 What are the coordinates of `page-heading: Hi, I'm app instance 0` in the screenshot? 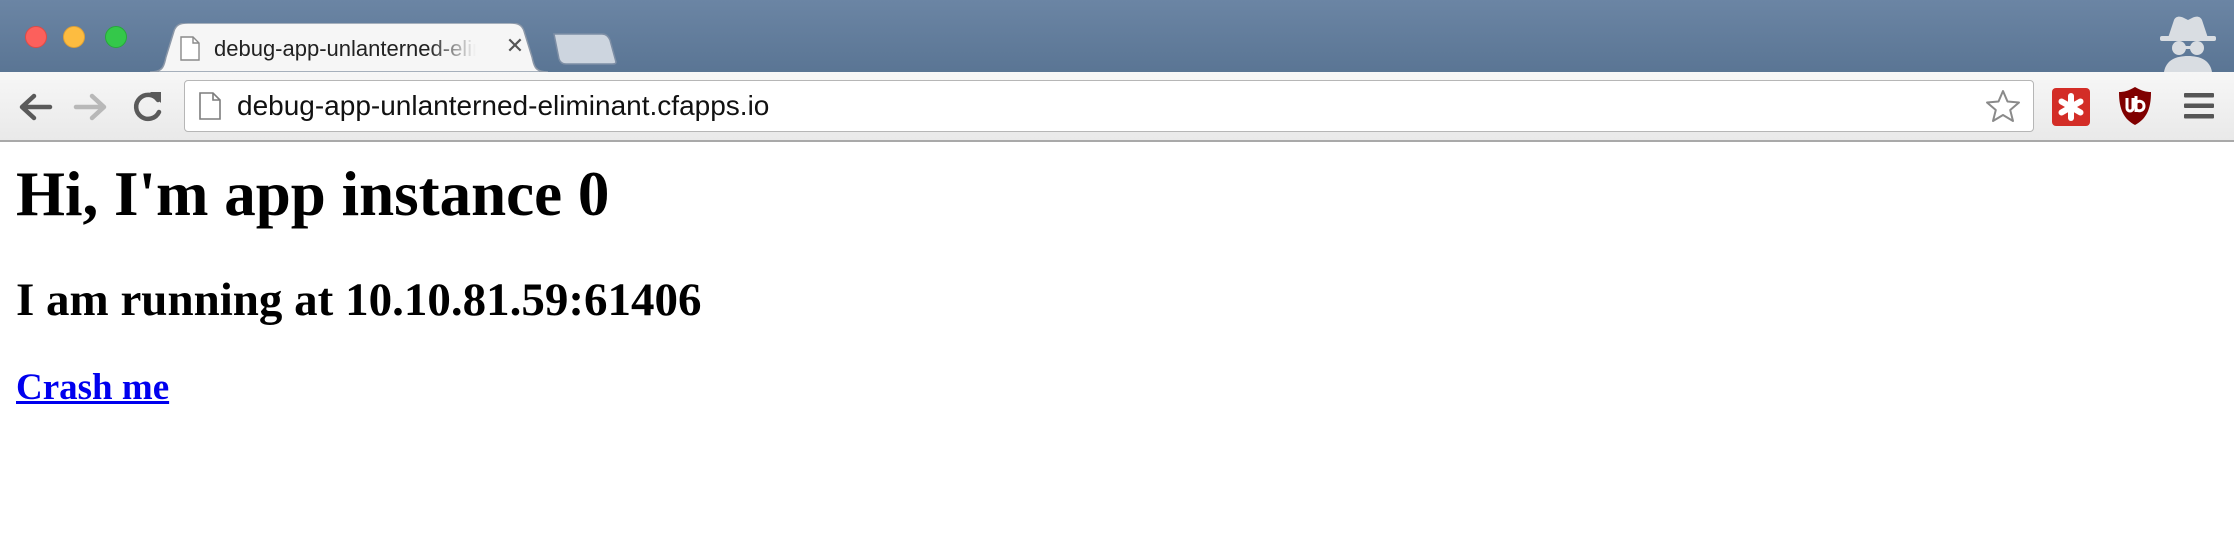 It's located at (313, 194).